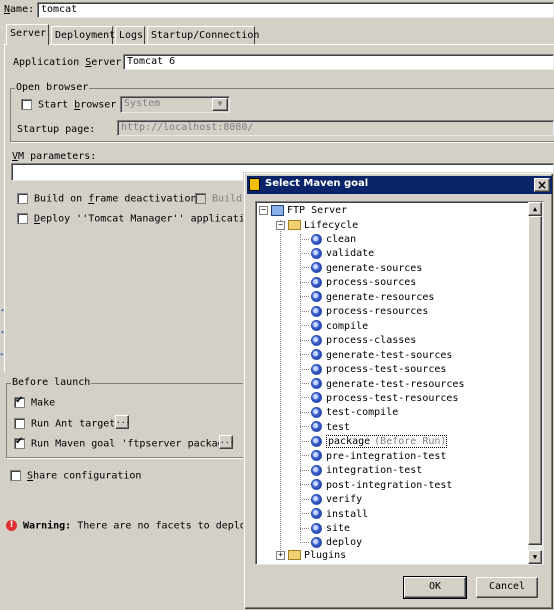 The height and width of the screenshot is (610, 554). Describe the element at coordinates (389, 355) in the screenshot. I see `goal-label: generate-test-sources` at that location.